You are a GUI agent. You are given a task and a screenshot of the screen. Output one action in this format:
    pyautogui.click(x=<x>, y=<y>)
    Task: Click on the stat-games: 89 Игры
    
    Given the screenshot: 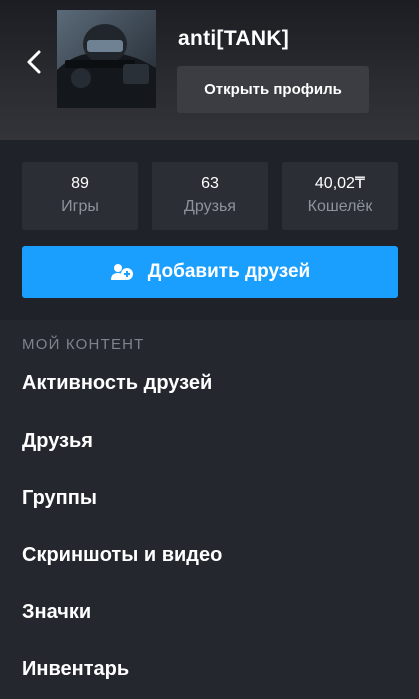 What is the action you would take?
    pyautogui.click(x=80, y=196)
    